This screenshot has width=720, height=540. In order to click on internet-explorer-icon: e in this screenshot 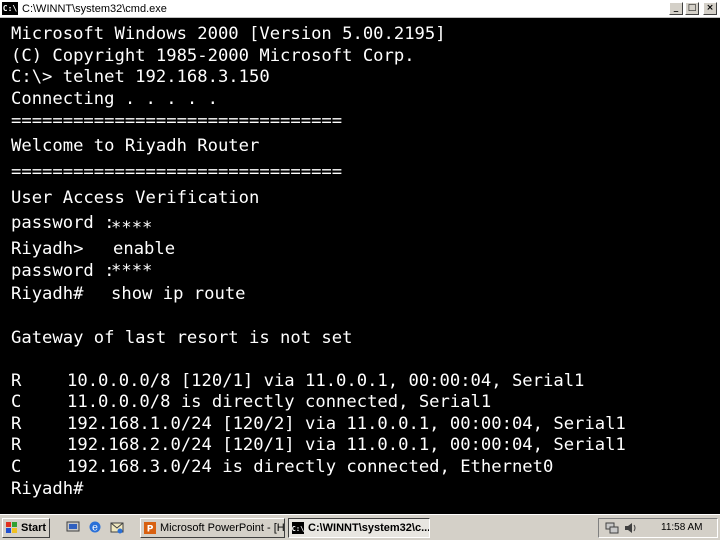, I will do `click(95, 527)`.